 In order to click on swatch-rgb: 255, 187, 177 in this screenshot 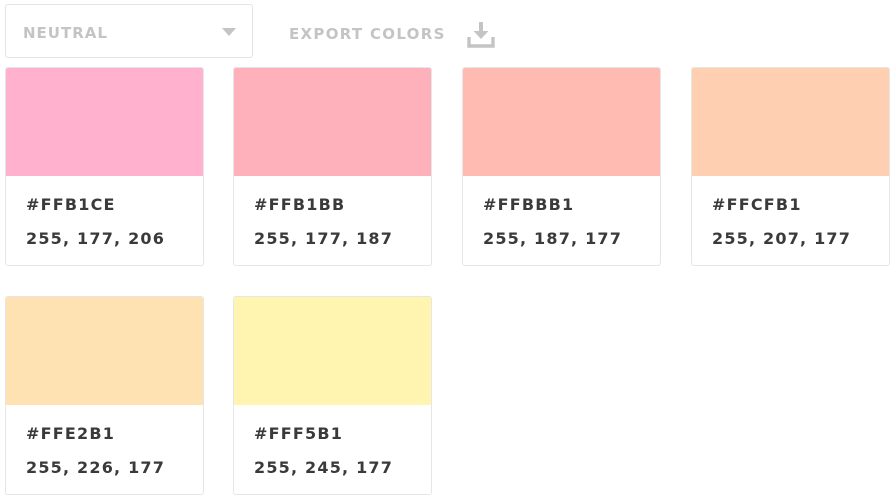, I will do `click(553, 238)`.